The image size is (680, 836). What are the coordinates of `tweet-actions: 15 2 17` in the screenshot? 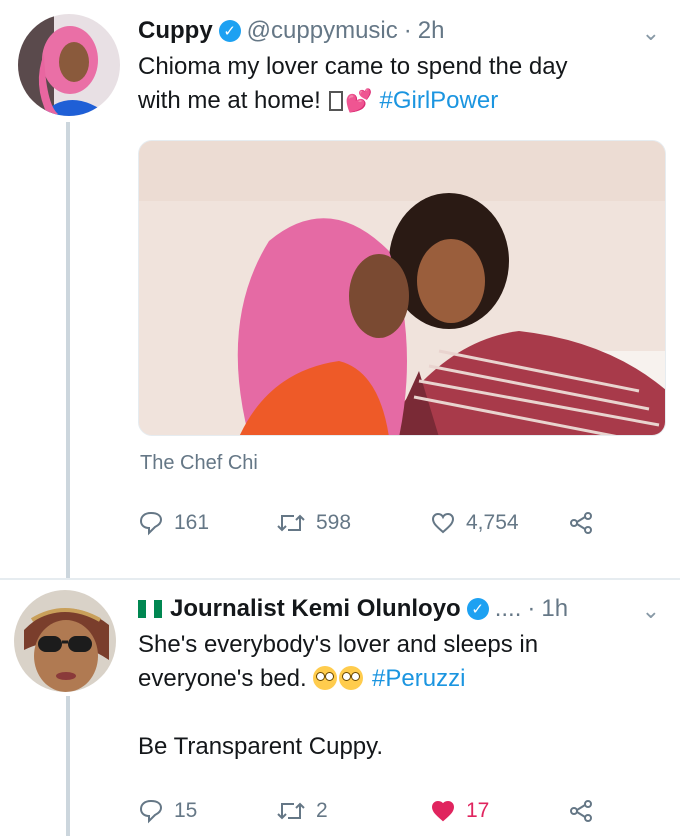 It's located at (371, 811).